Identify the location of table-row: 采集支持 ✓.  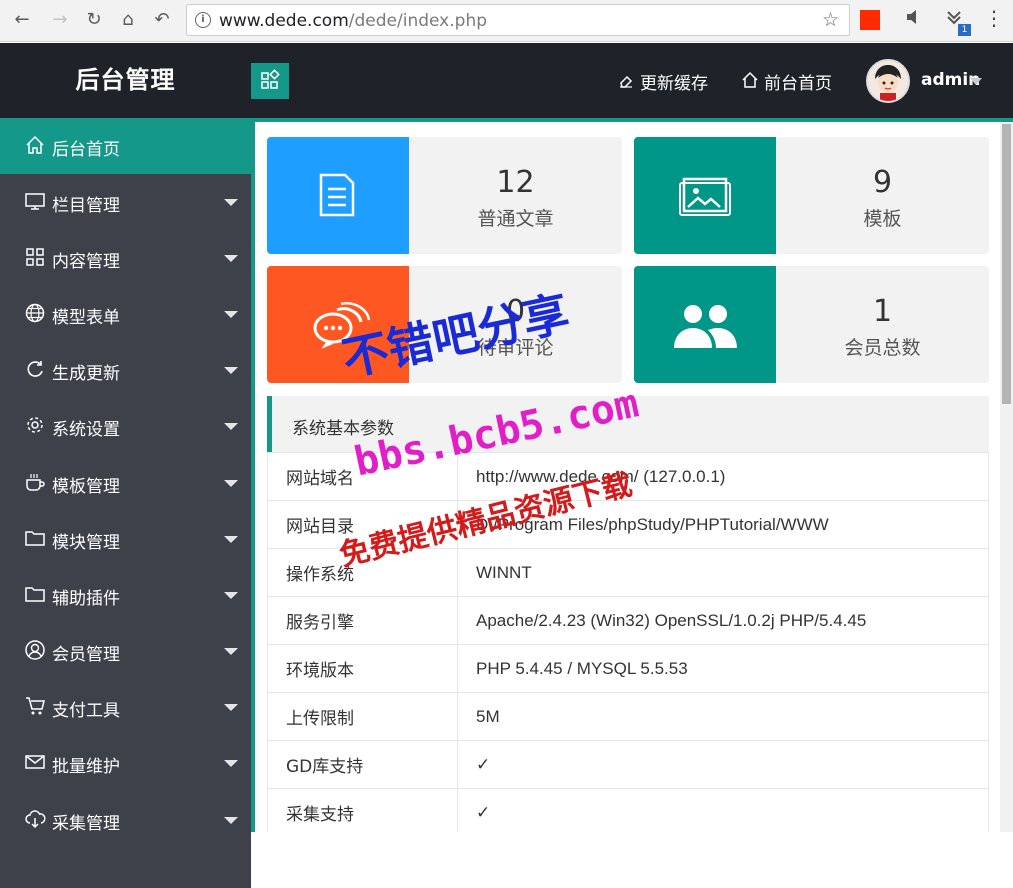
(628, 810).